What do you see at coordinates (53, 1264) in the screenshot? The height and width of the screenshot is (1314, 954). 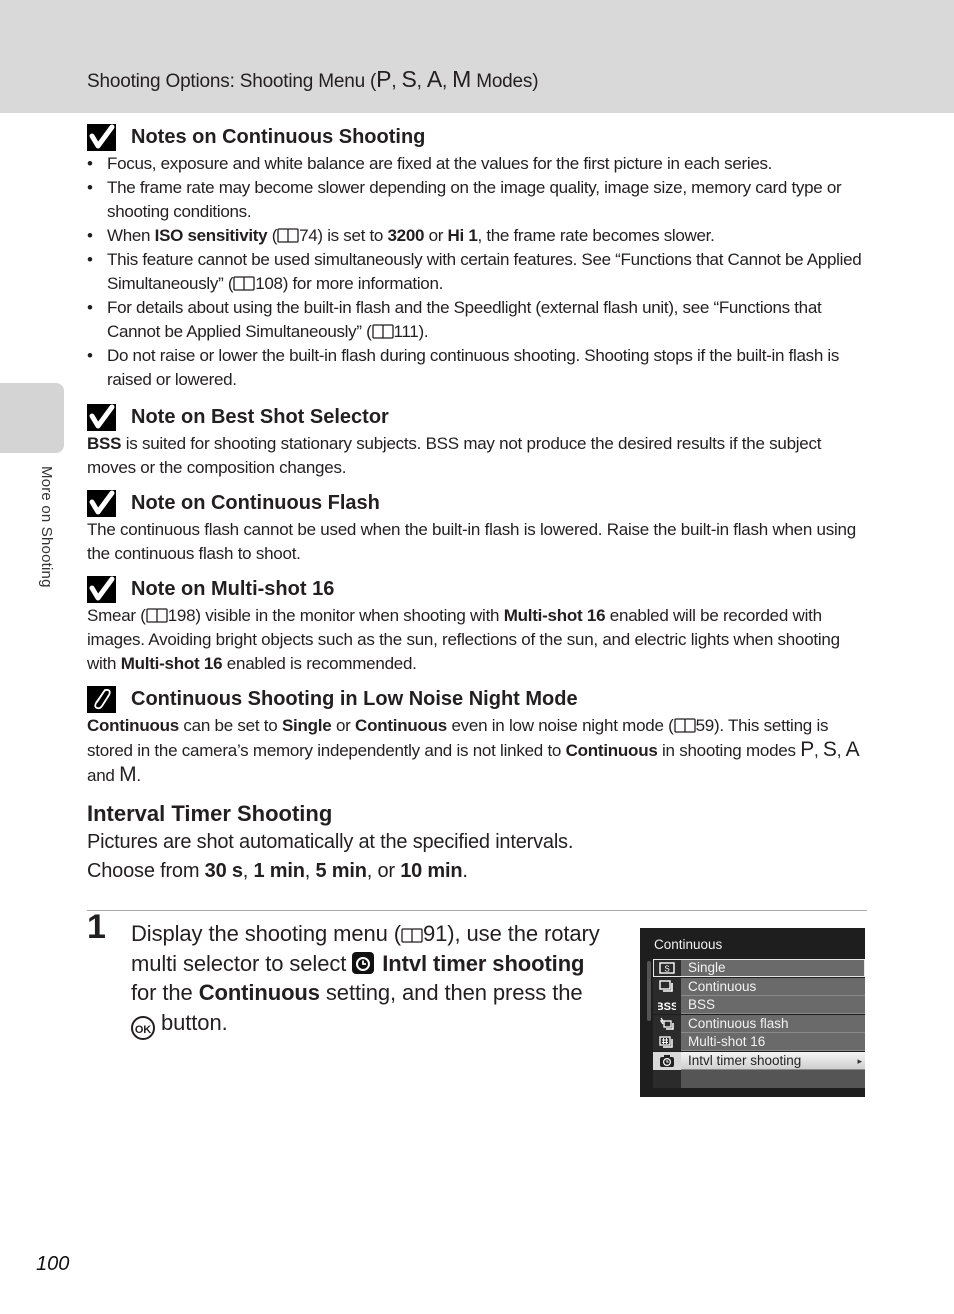 I see `page-number: 100` at bounding box center [53, 1264].